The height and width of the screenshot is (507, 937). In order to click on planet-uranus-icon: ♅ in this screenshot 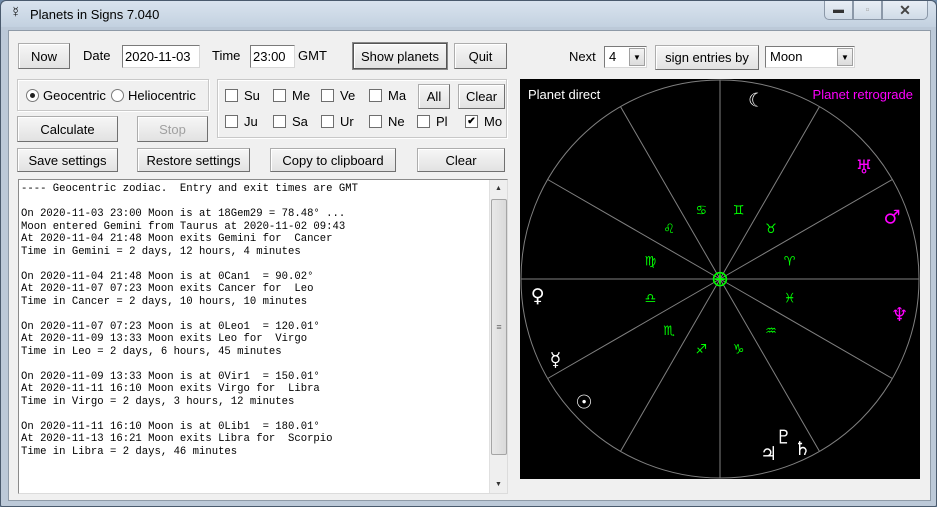, I will do `click(864, 167)`.